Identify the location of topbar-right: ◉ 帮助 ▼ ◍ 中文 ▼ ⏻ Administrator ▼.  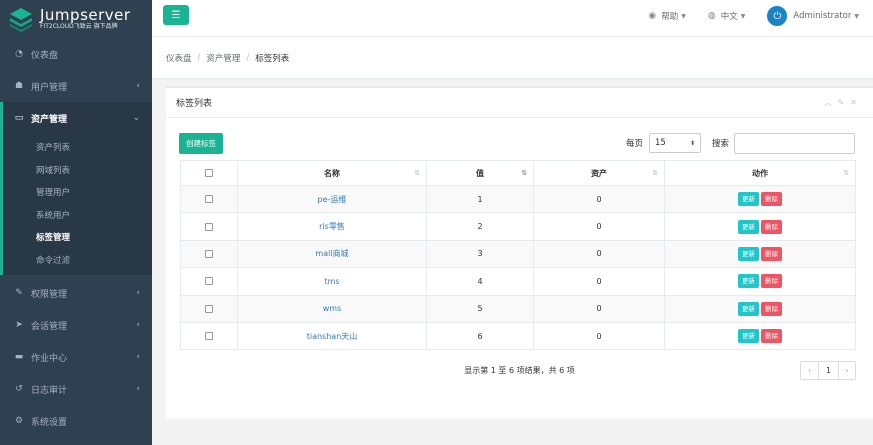
(742, 16).